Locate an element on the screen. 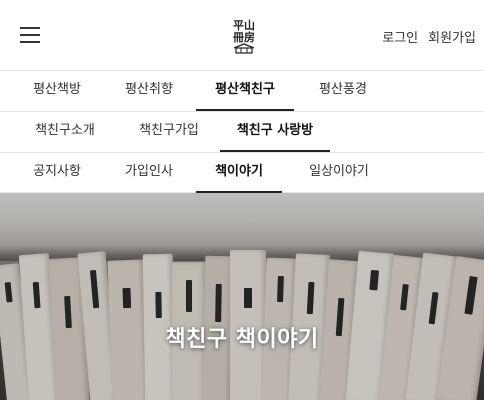 This screenshot has height=400, width=484. tab-notices: 공지사항 is located at coordinates (57, 173).